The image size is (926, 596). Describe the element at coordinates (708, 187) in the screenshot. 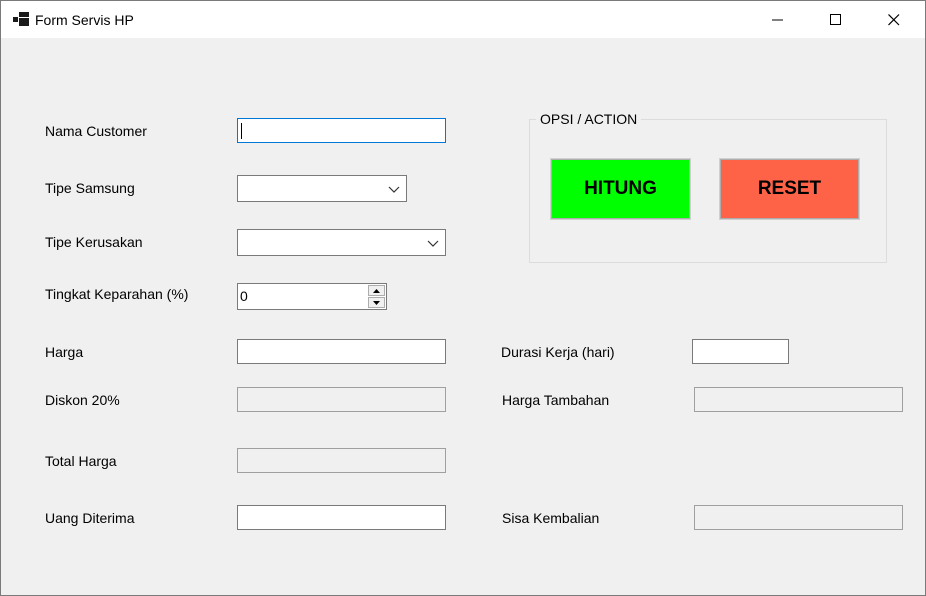

I see `action-groupbox: OPSI / ACTION HITUNG RESET` at that location.